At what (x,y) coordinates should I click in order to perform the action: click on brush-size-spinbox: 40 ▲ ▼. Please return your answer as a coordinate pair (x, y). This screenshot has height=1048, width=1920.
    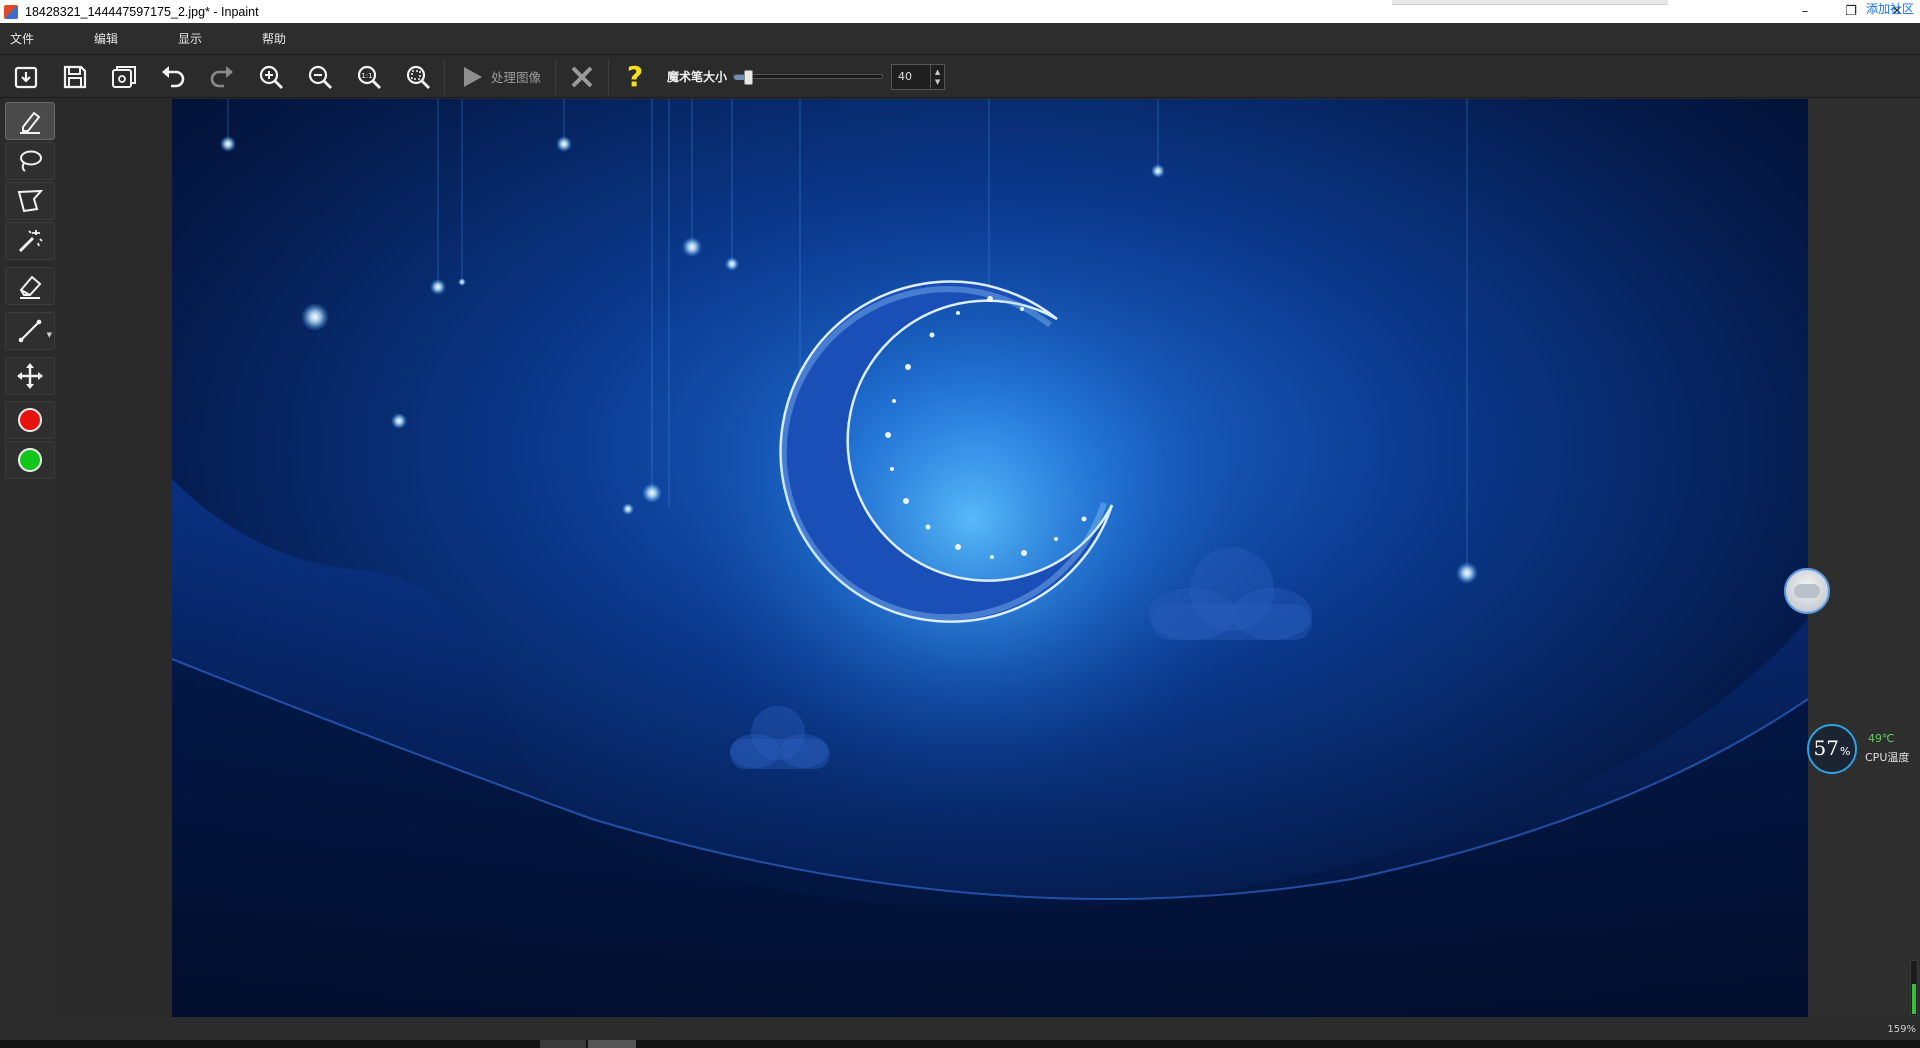
    Looking at the image, I should click on (918, 76).